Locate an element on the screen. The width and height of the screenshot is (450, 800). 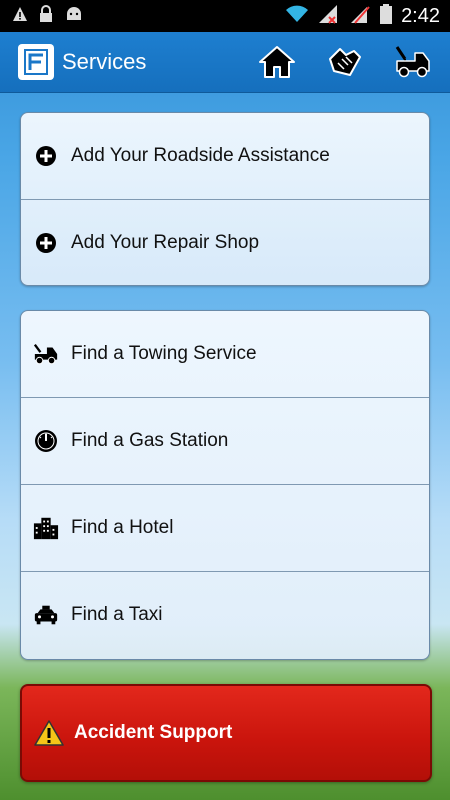
list-item-label: Find a Towing Service is located at coordinates (164, 353).